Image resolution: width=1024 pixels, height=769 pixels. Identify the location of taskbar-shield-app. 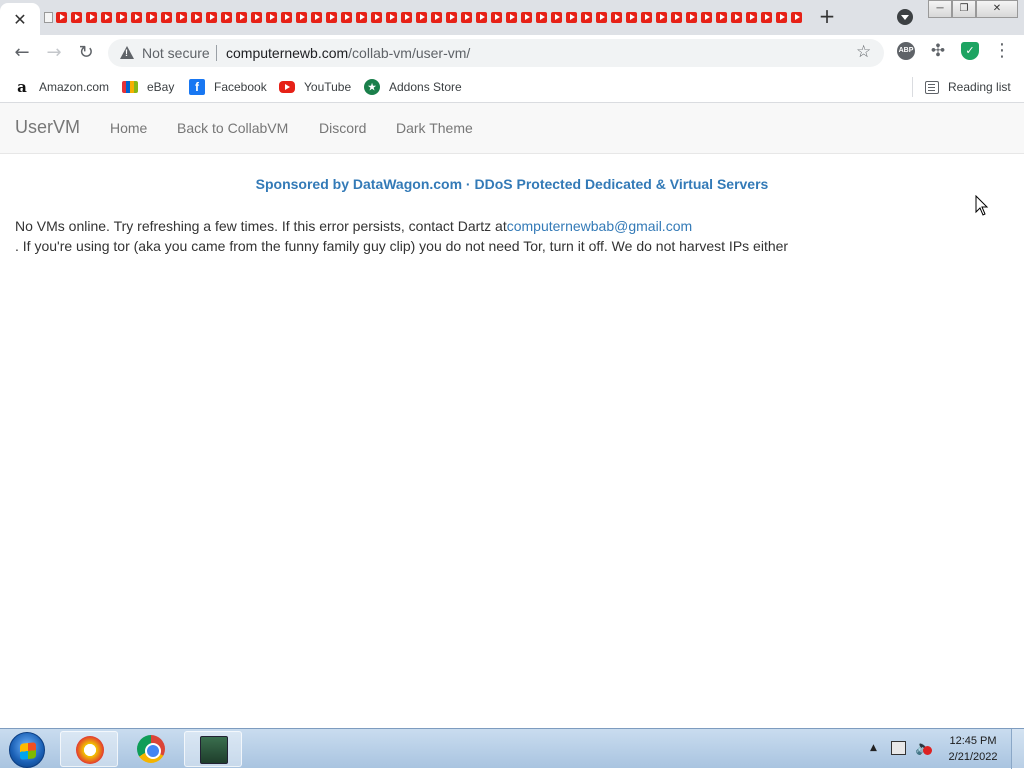
(89, 749).